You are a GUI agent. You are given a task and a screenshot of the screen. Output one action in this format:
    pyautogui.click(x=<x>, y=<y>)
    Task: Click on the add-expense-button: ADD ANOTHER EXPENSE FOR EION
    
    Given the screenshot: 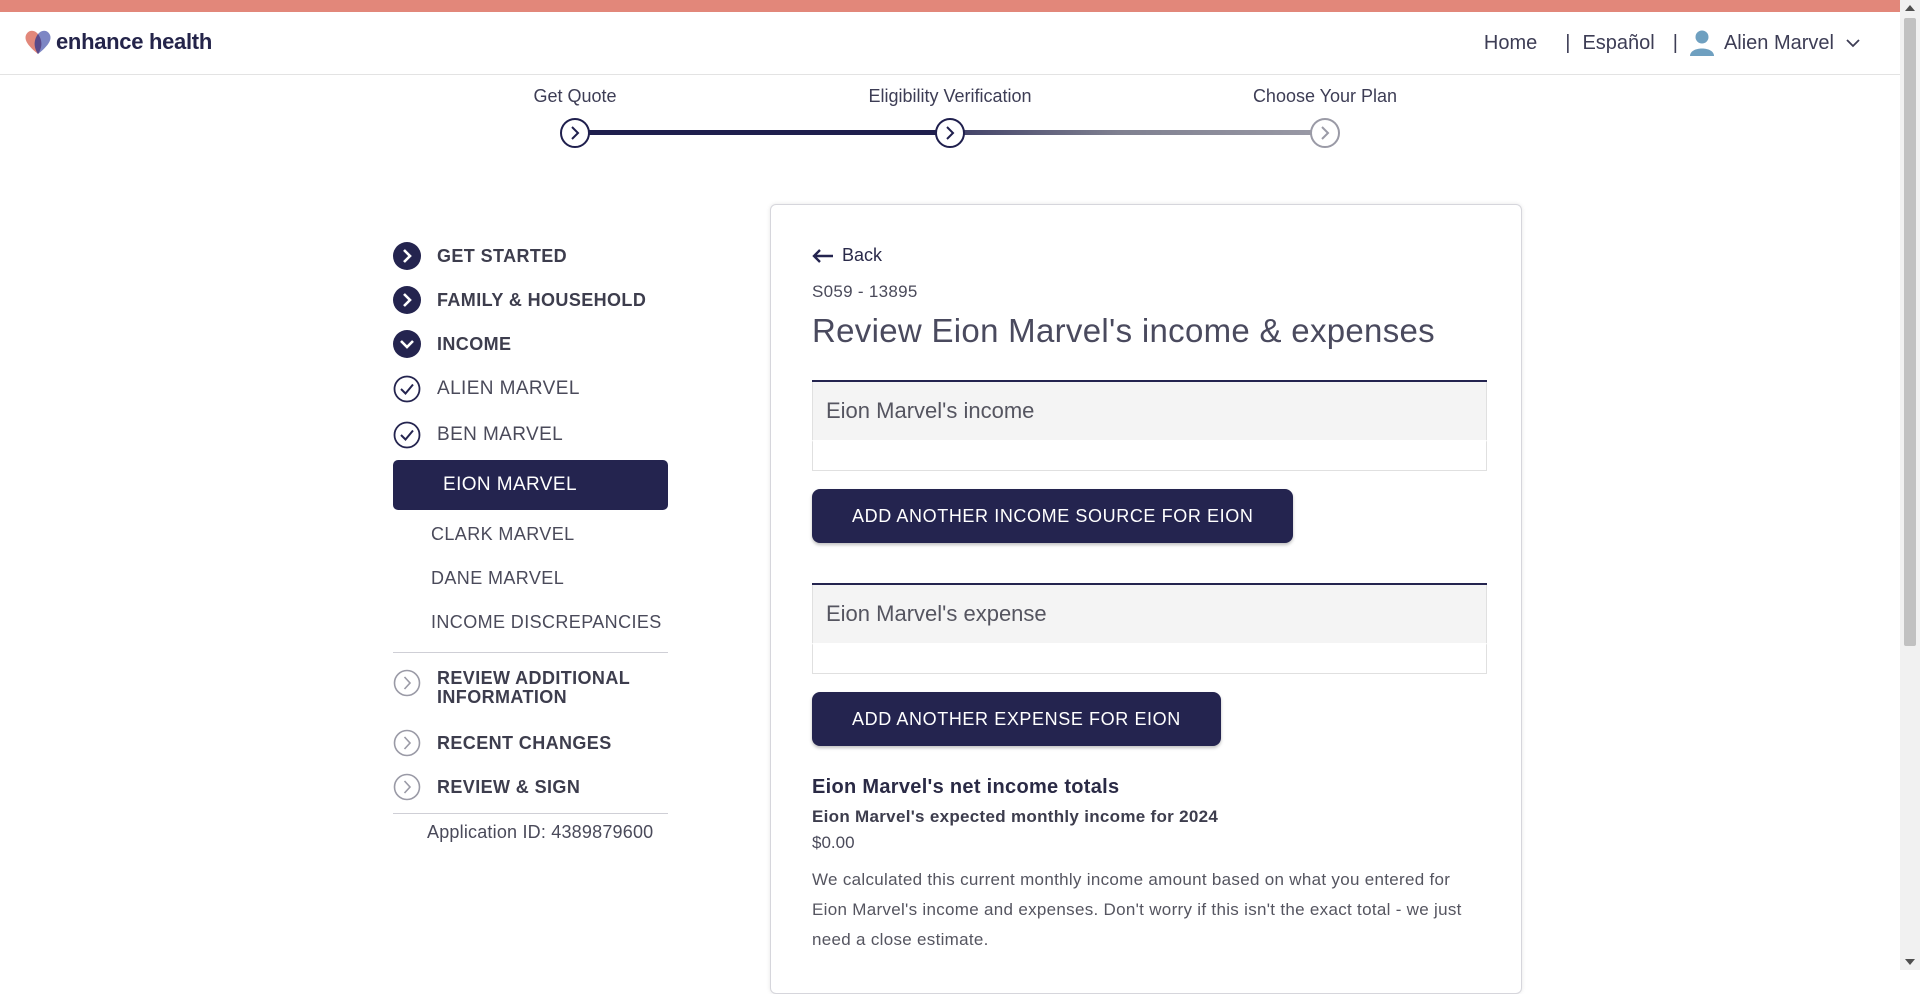 What is the action you would take?
    pyautogui.click(x=1016, y=719)
    